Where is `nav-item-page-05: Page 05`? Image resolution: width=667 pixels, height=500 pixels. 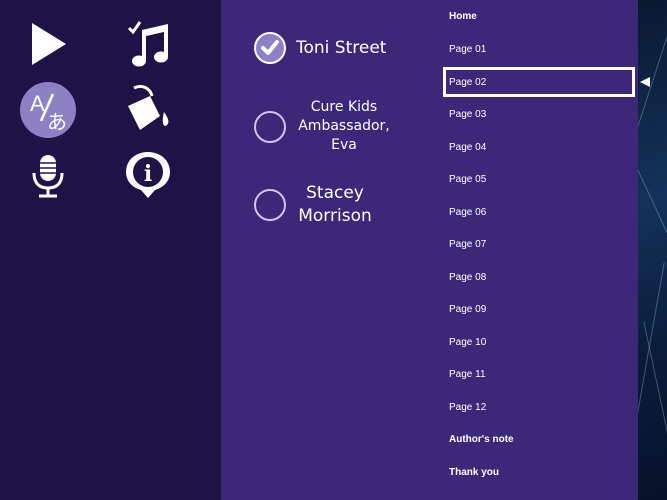
nav-item-page-05: Page 05 is located at coordinates (467, 179).